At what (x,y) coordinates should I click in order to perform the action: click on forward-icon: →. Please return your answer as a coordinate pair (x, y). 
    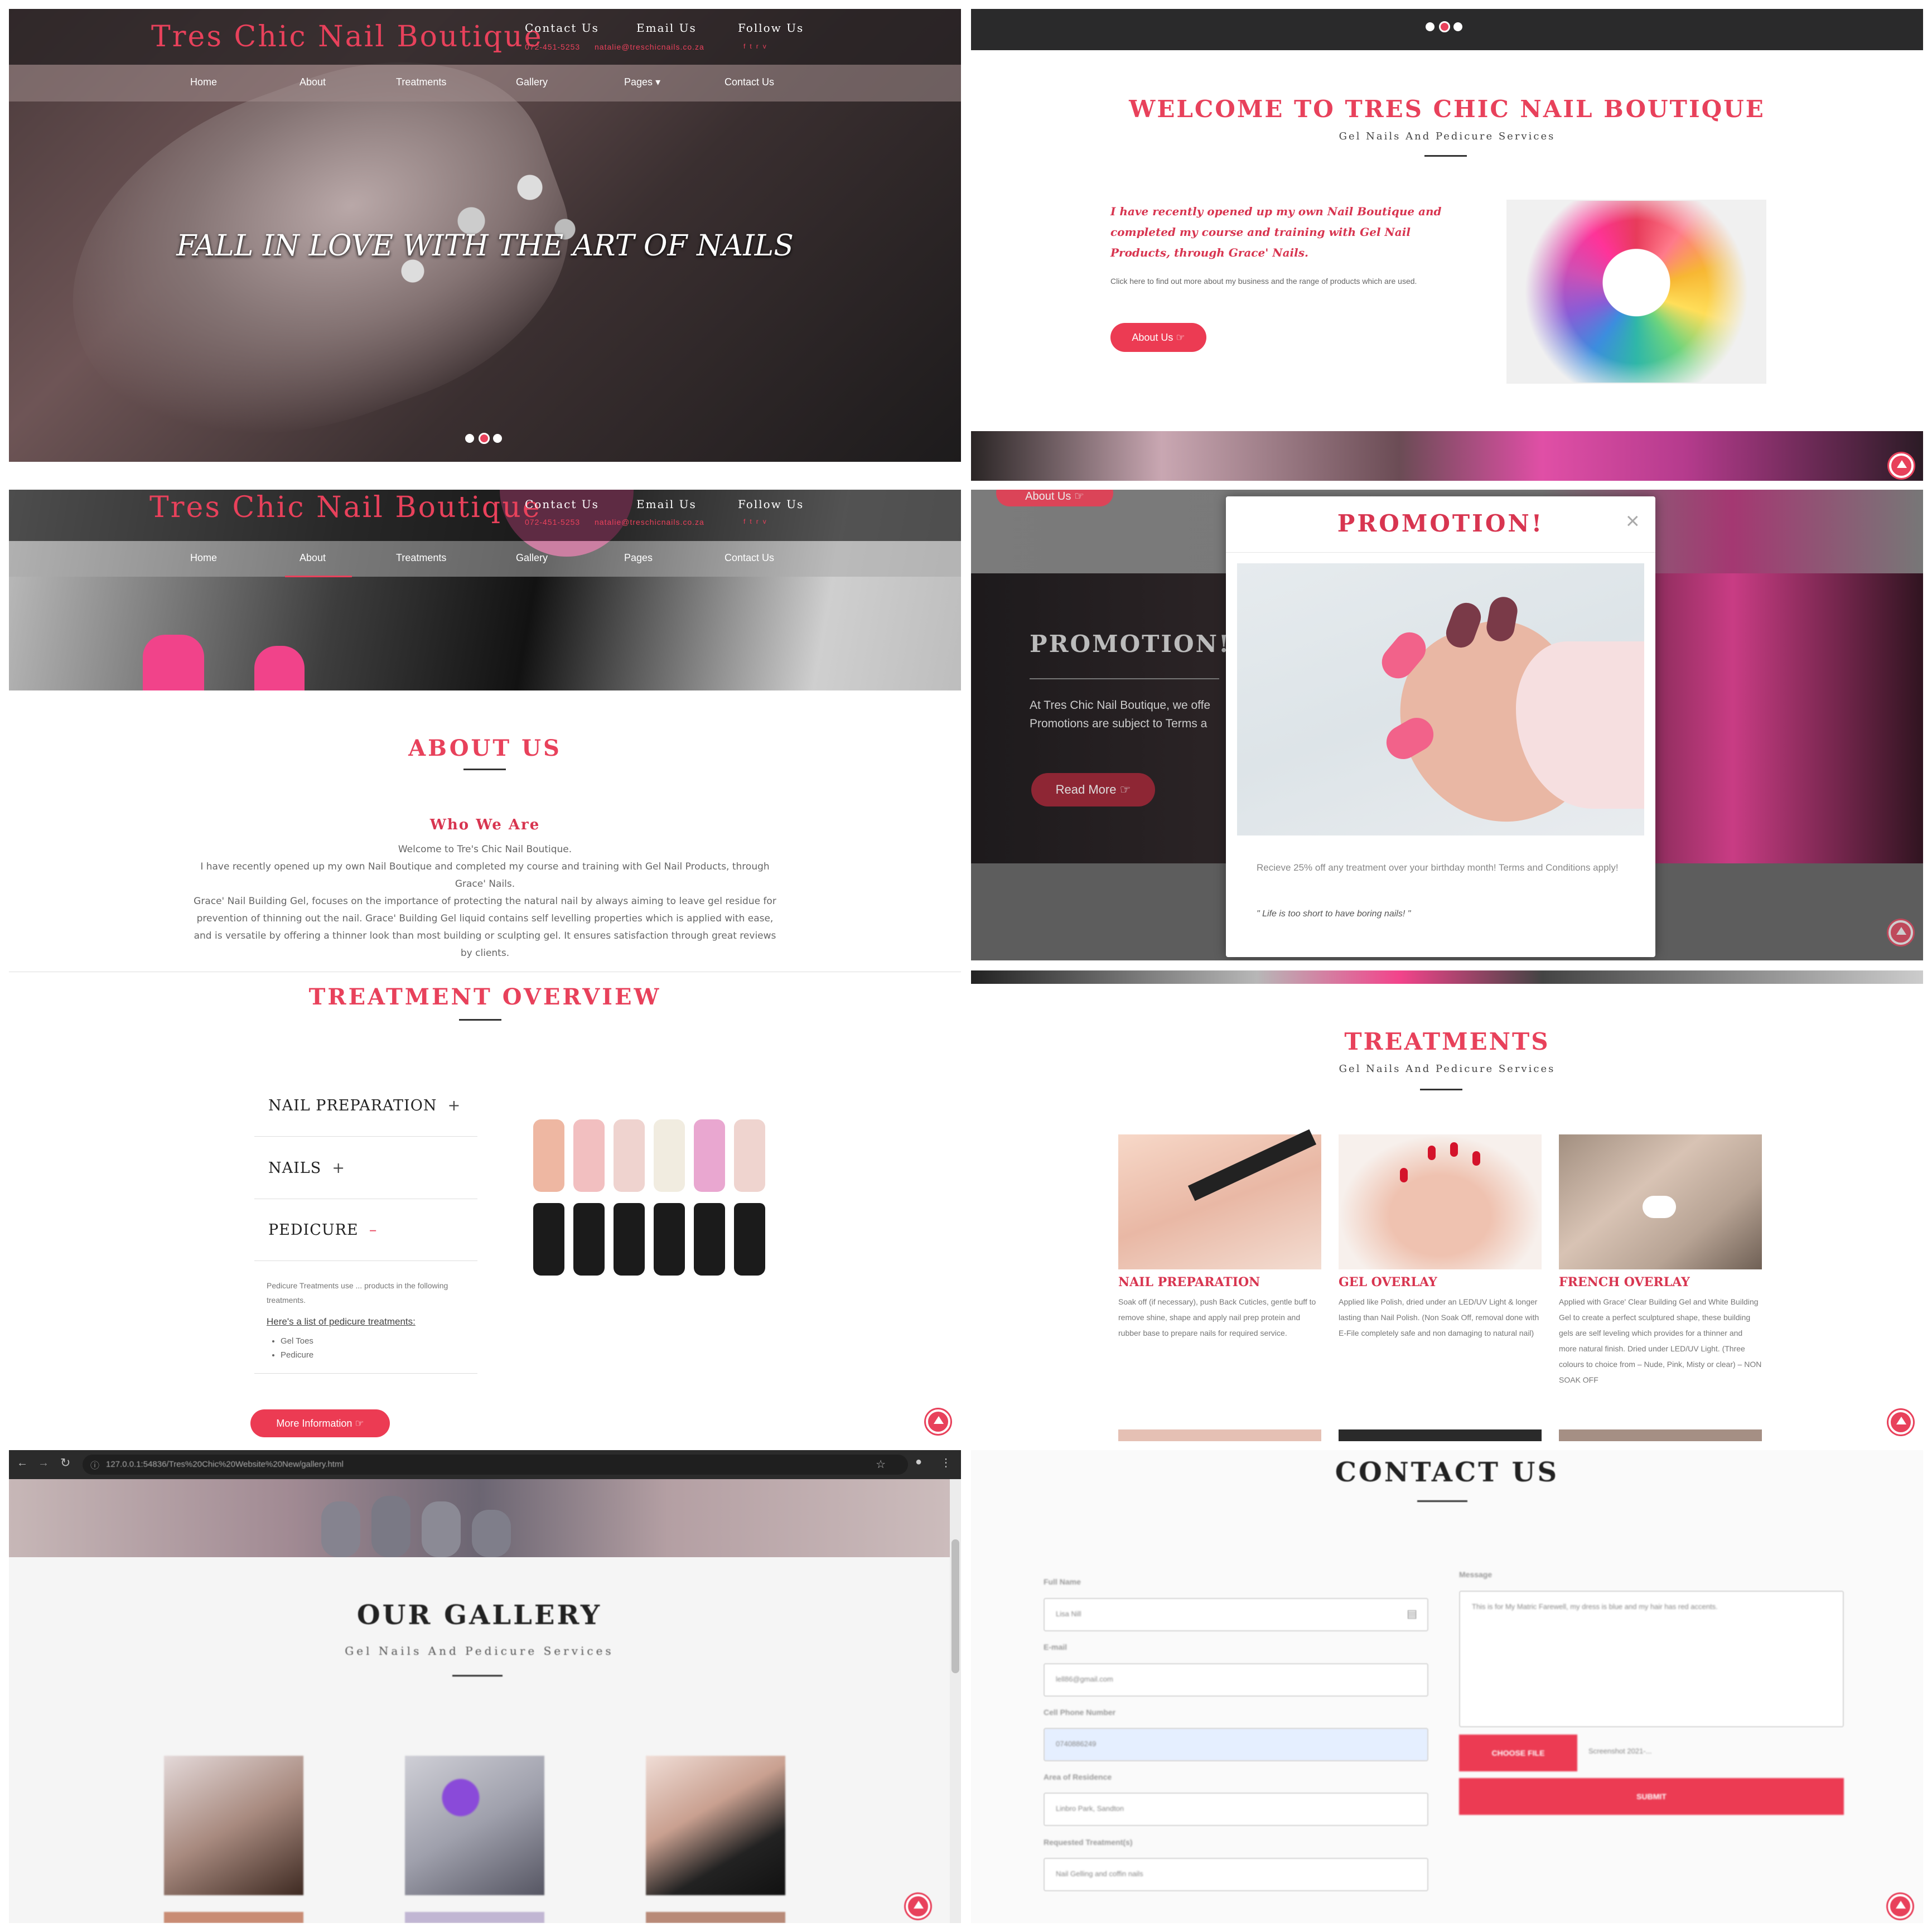
    Looking at the image, I should click on (43, 1463).